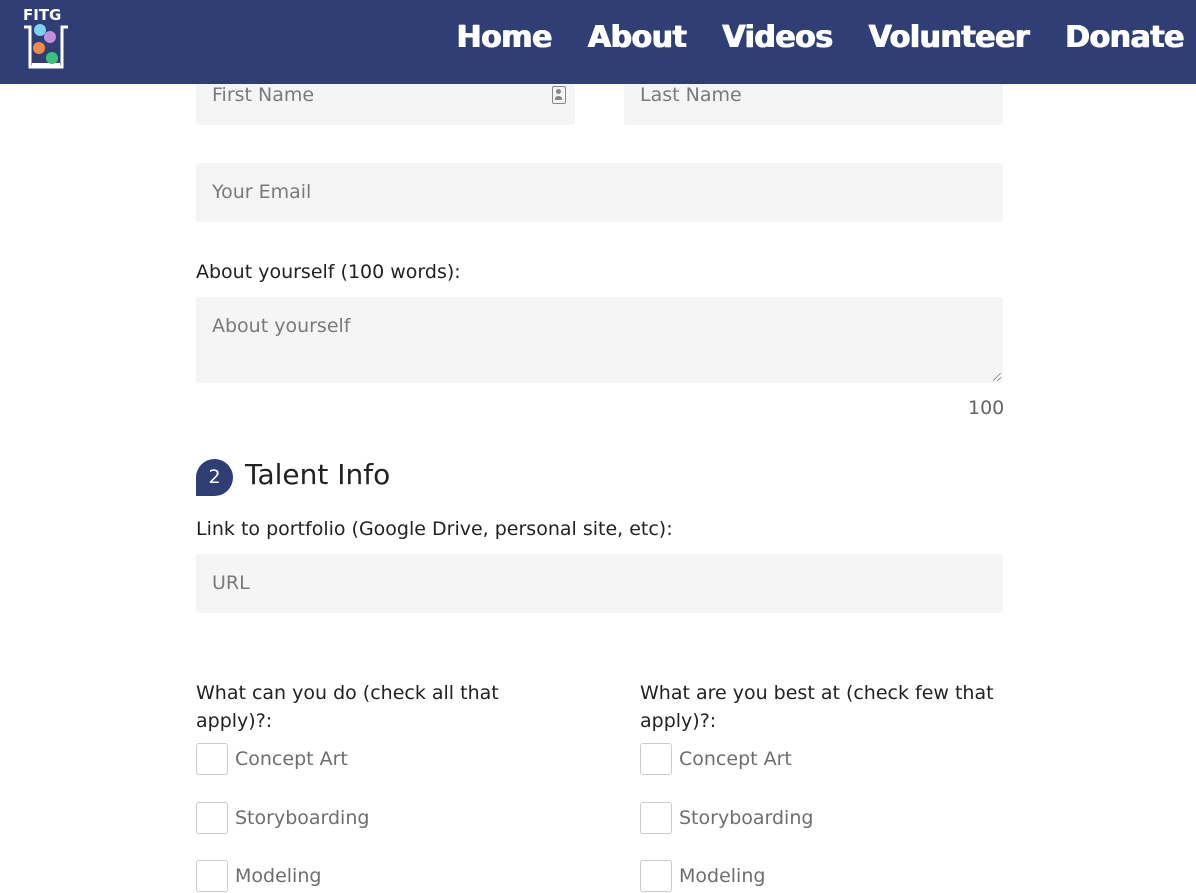  What do you see at coordinates (262, 192) in the screenshot?
I see `email-placeholder: Your Email` at bounding box center [262, 192].